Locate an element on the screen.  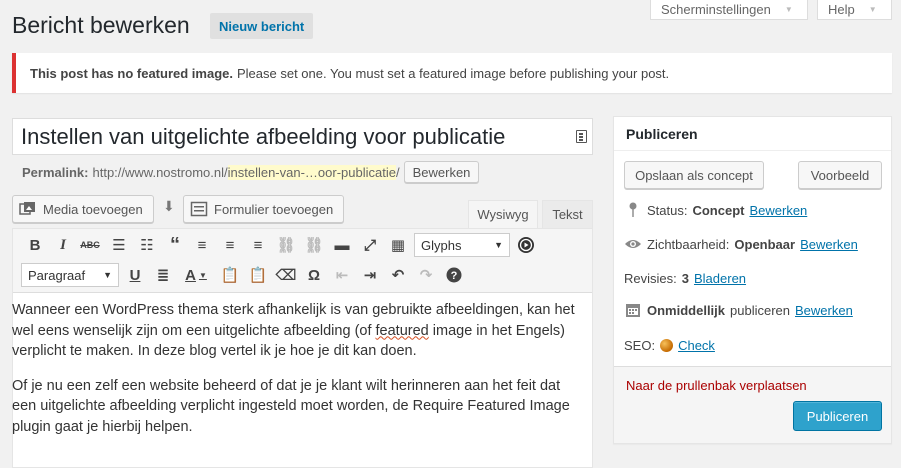
add-new-post-button: Nieuw bericht is located at coordinates (262, 26).